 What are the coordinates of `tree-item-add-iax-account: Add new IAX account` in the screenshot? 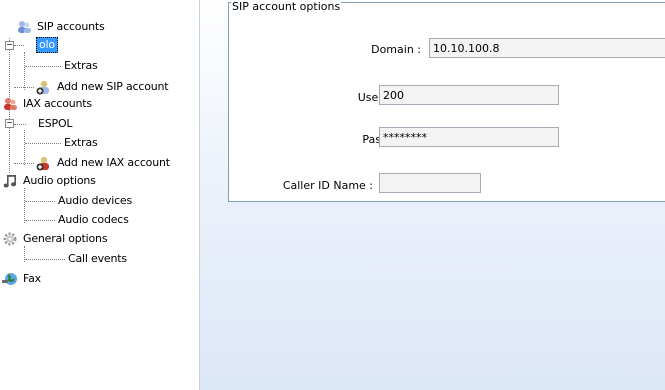 It's located at (104, 163).